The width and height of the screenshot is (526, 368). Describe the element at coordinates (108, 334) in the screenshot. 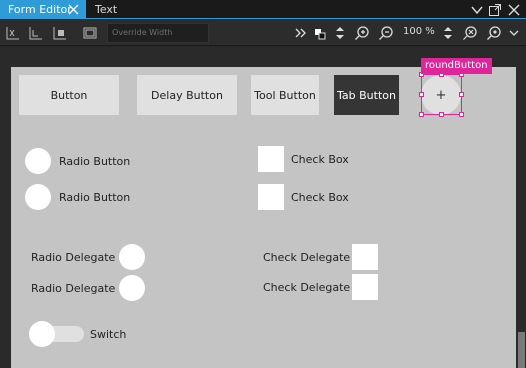

I see `switch-label: Switch` at that location.